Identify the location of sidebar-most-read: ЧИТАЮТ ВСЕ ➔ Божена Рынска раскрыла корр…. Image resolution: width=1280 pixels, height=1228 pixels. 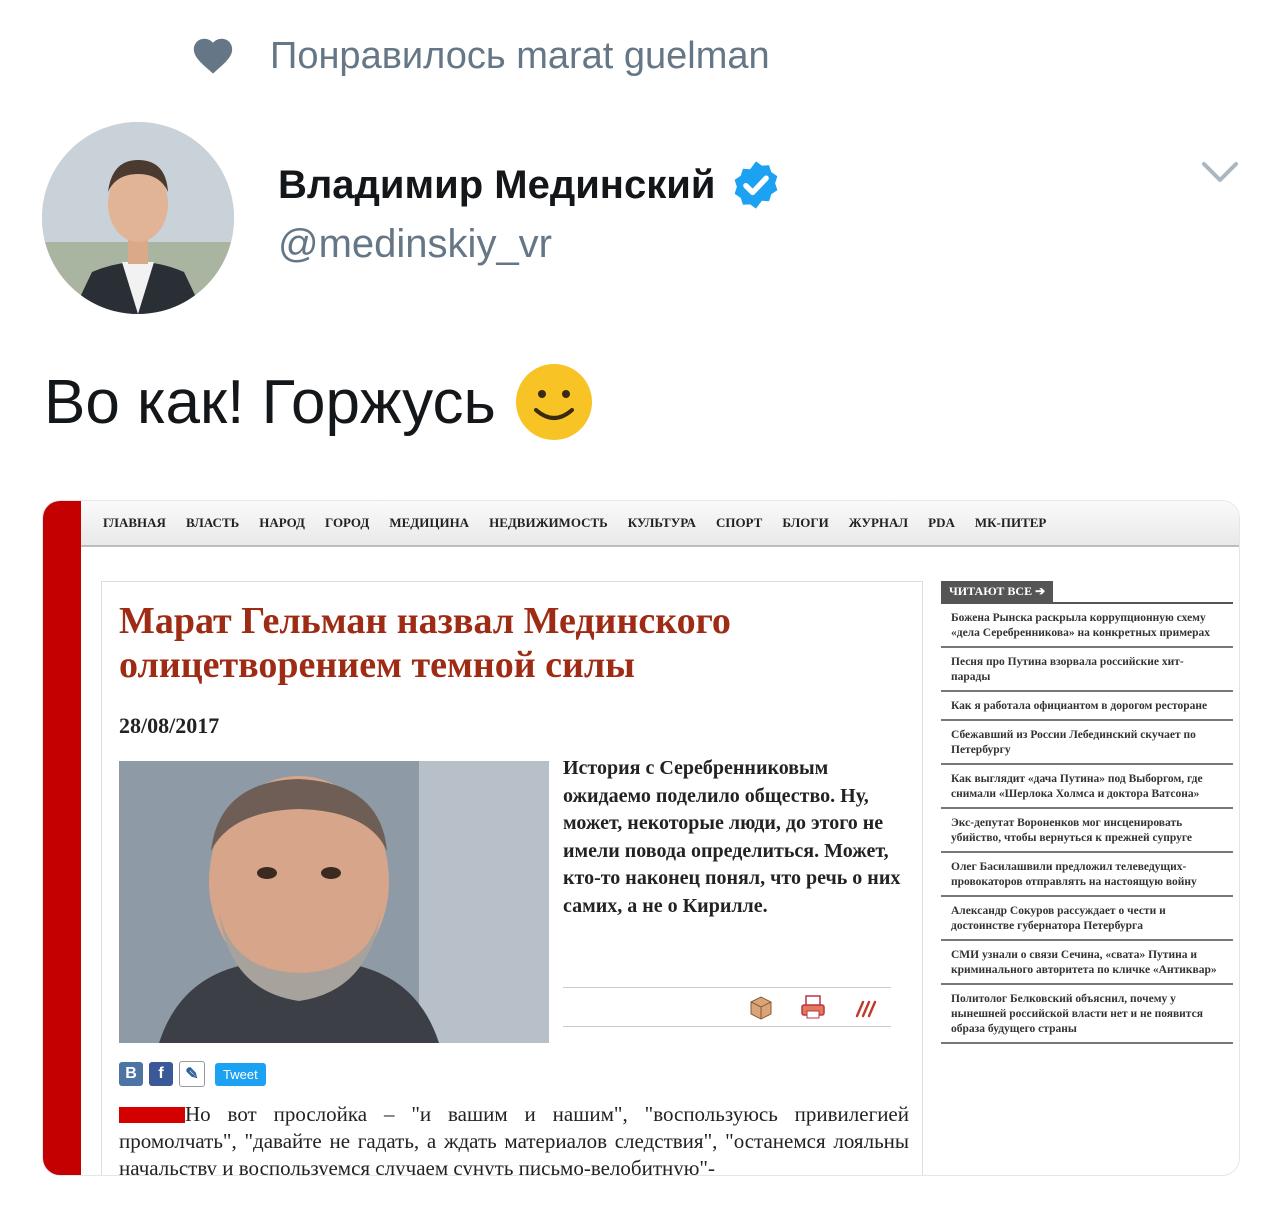
(1087, 812).